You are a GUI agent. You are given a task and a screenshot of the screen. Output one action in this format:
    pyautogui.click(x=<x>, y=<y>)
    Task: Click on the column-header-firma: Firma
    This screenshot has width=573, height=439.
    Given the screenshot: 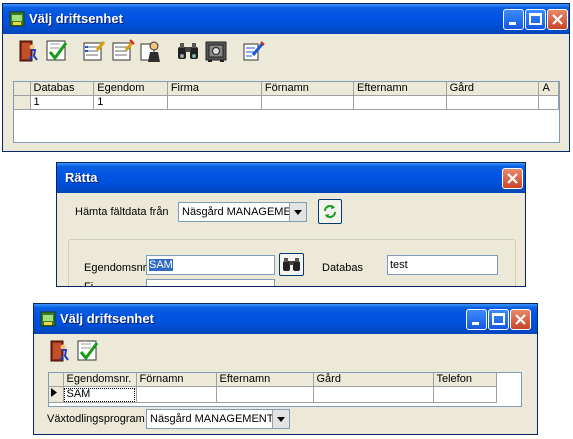 What is the action you would take?
    pyautogui.click(x=214, y=89)
    